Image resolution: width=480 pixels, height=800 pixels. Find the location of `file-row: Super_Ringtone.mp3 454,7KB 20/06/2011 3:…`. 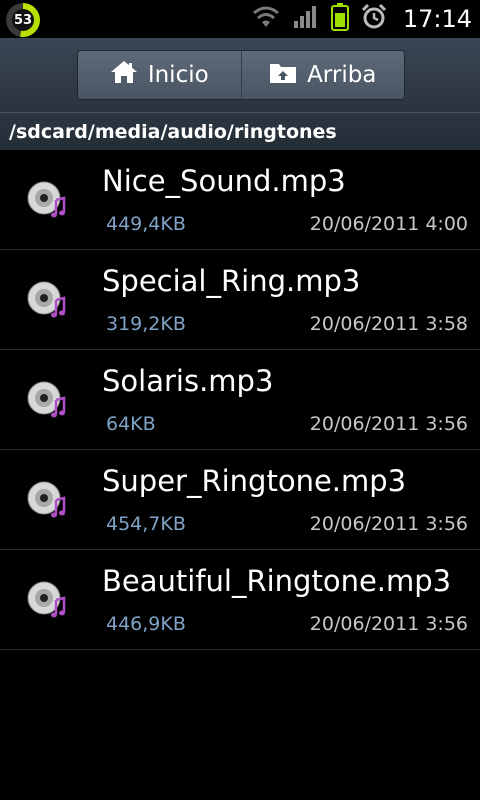

file-row: Super_Ringtone.mp3 454,7KB 20/06/2011 3:… is located at coordinates (240, 500).